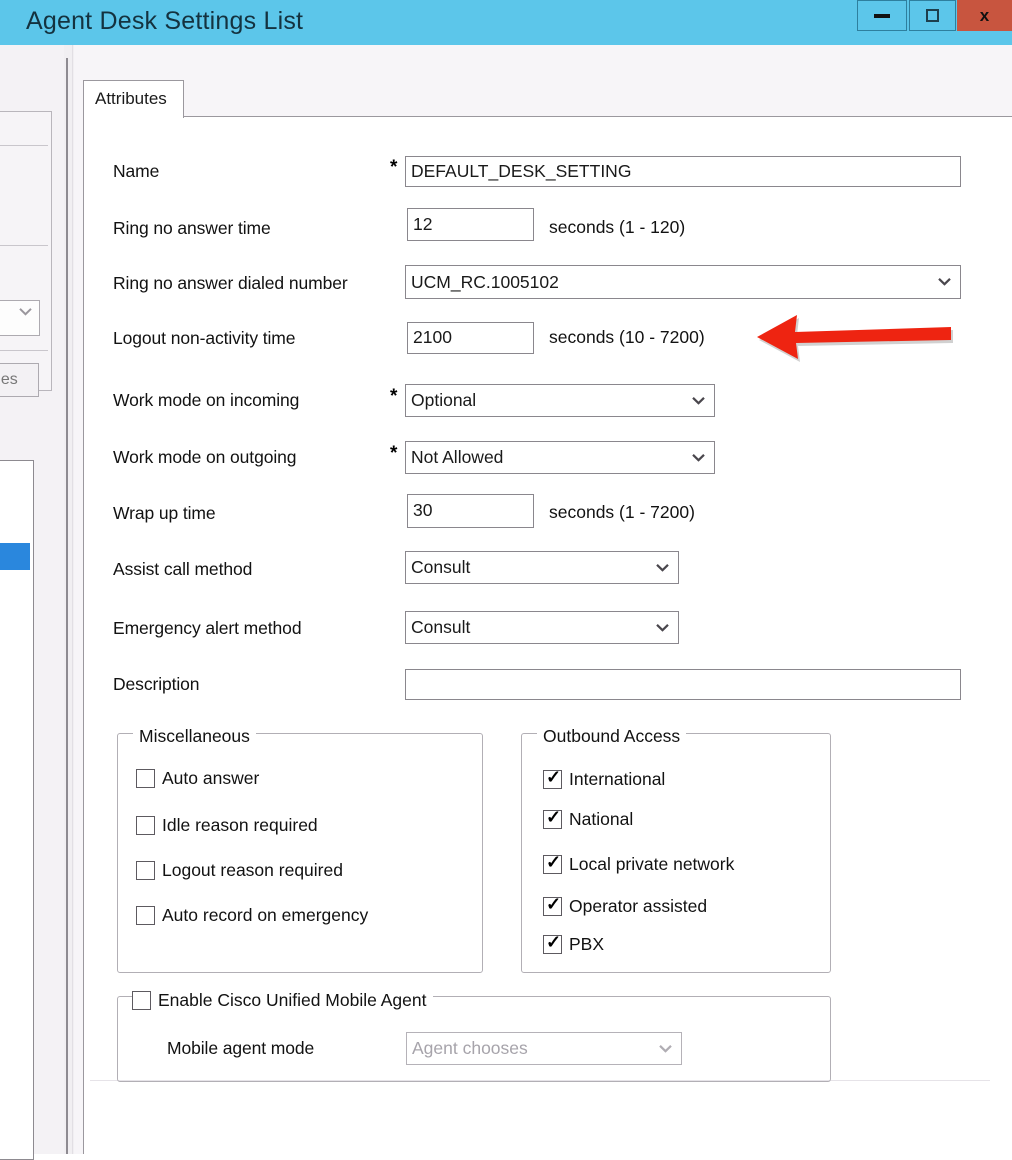 Image resolution: width=1012 pixels, height=1160 pixels. Describe the element at coordinates (394, 396) in the screenshot. I see `required-marker-work-mode-incoming: *` at that location.